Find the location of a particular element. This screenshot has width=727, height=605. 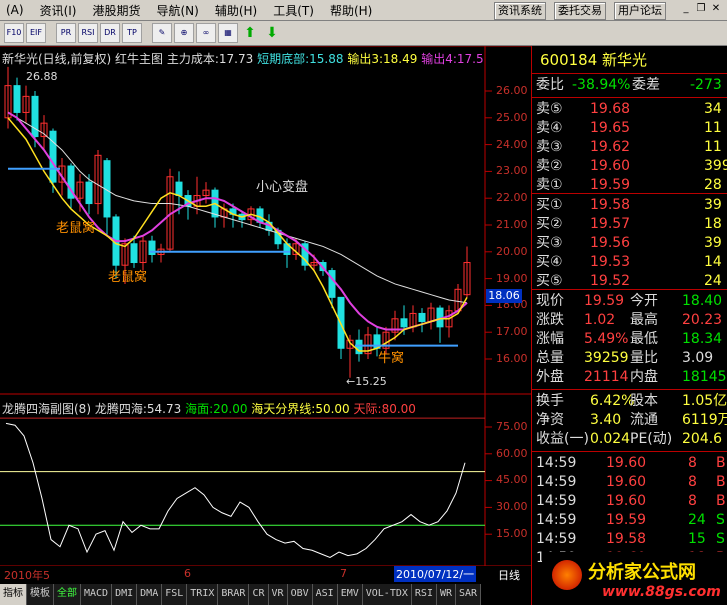

sub-chart-value: 龙腾四海:54.73 is located at coordinates (138, 409).